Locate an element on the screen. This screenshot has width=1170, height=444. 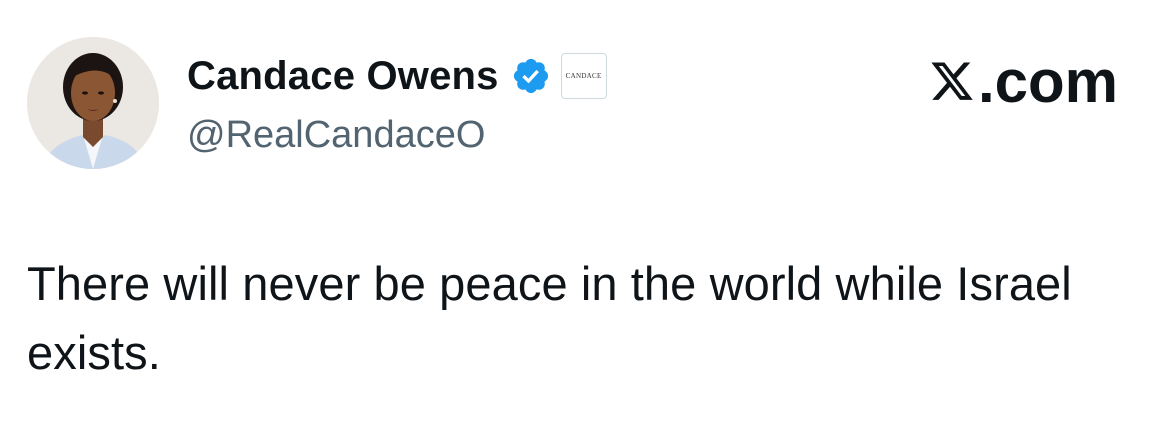
affiliate-badge: CANDACE is located at coordinates (583, 76).